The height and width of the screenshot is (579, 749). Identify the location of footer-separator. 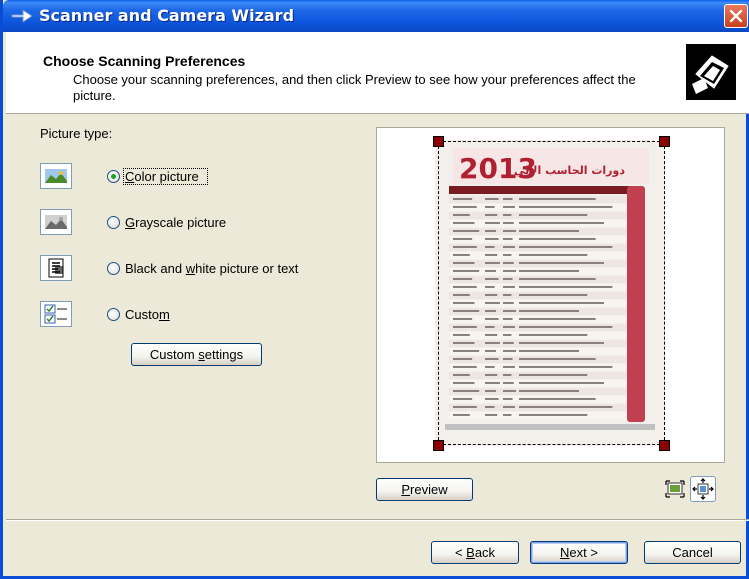
(377, 520).